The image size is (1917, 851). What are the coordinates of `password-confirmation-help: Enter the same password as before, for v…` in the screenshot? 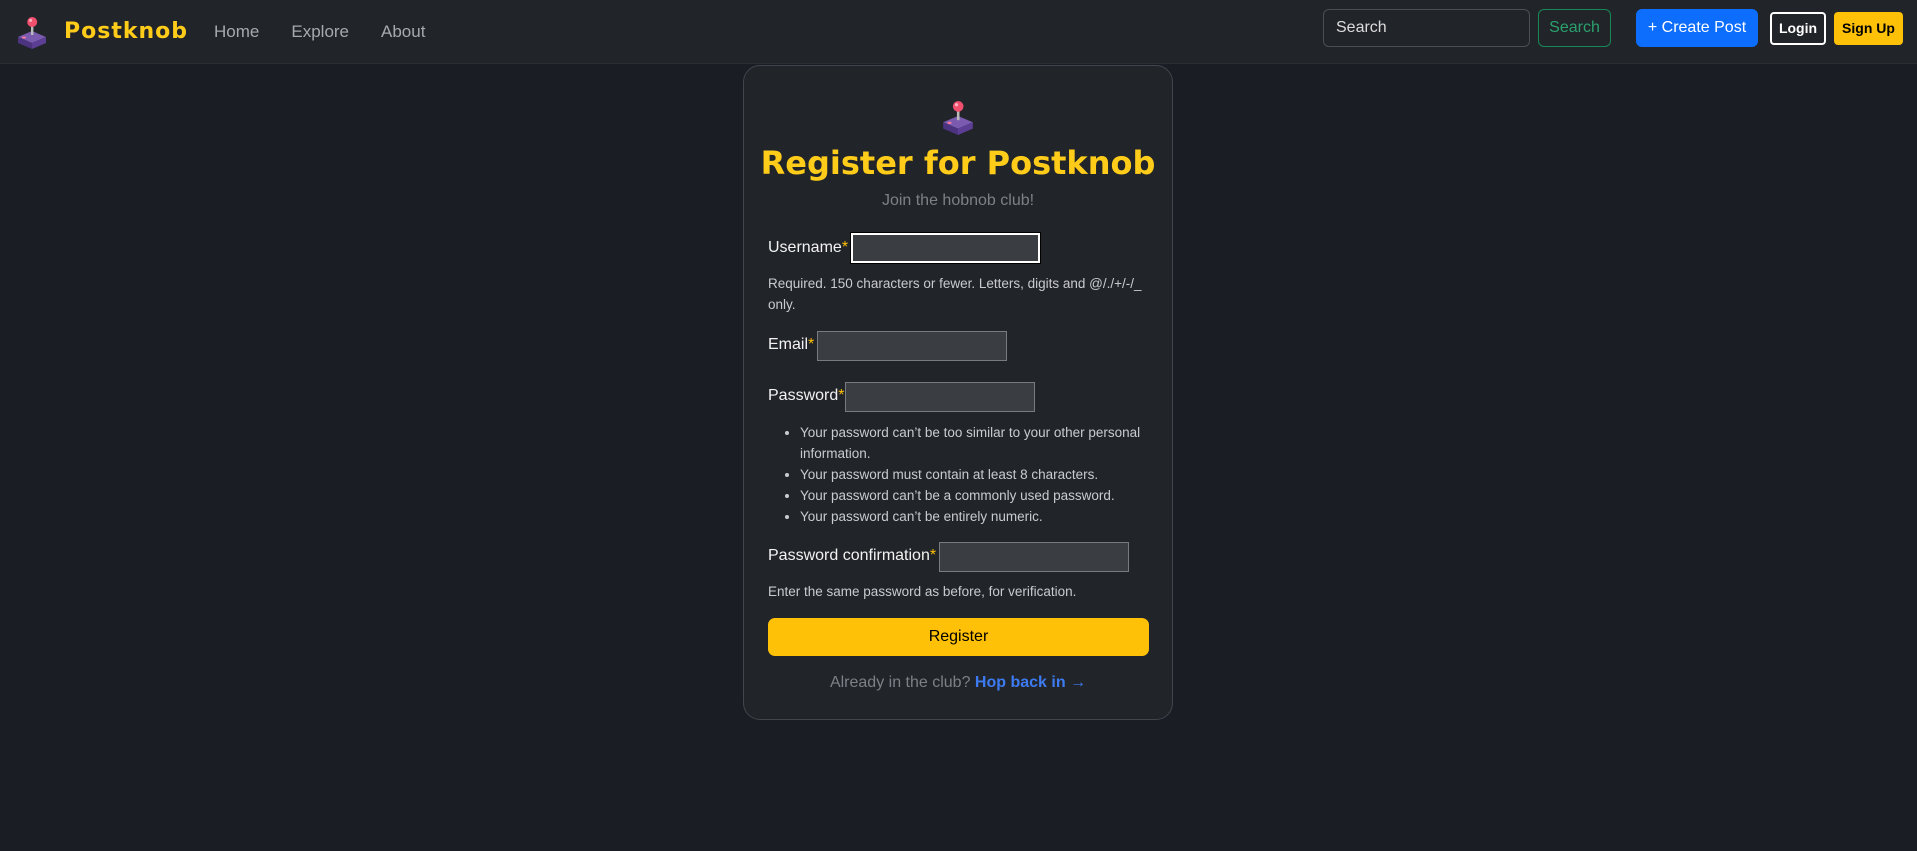 It's located at (922, 591).